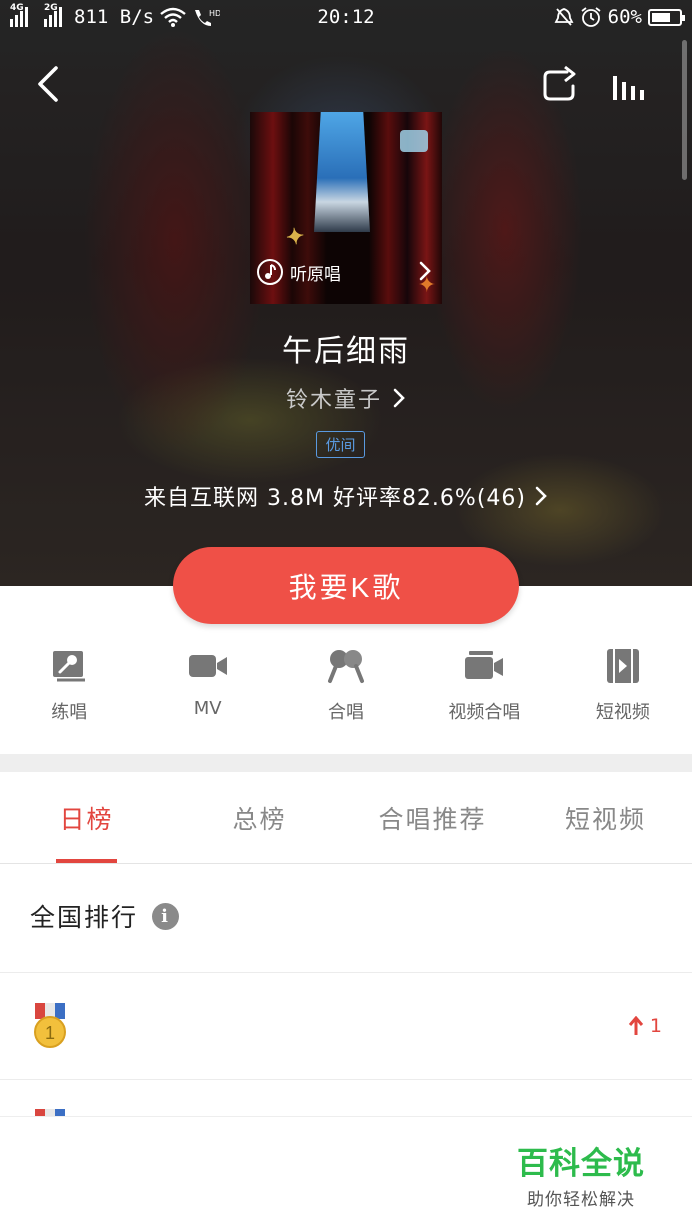 The width and height of the screenshot is (692, 1230). What do you see at coordinates (581, 1200) in the screenshot?
I see `watermark-subtitle: 助你轻松解决` at bounding box center [581, 1200].